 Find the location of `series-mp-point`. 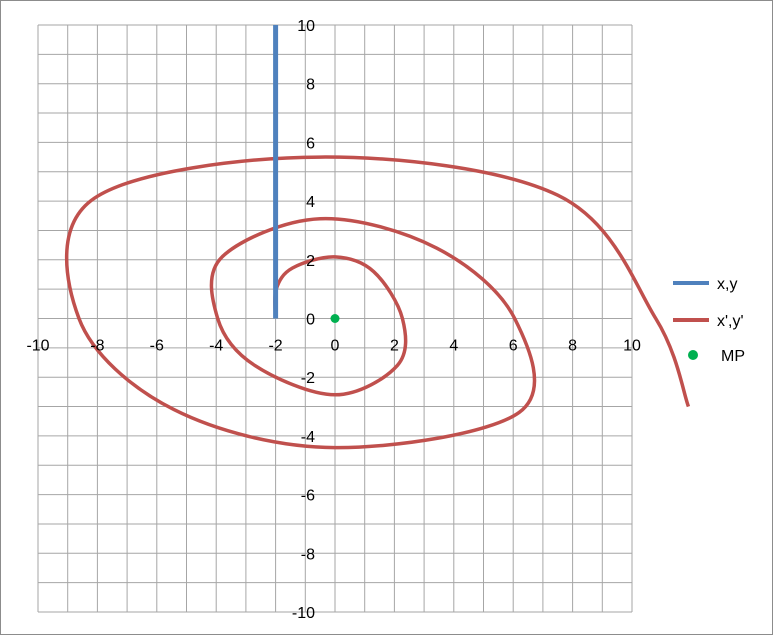

series-mp-point is located at coordinates (335, 318).